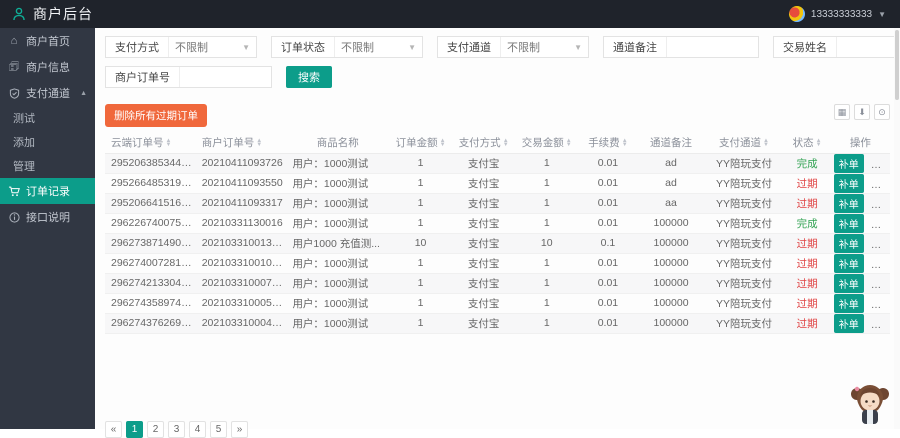 The image size is (900, 438). What do you see at coordinates (712, 47) in the screenshot?
I see `channel-remark-input` at bounding box center [712, 47].